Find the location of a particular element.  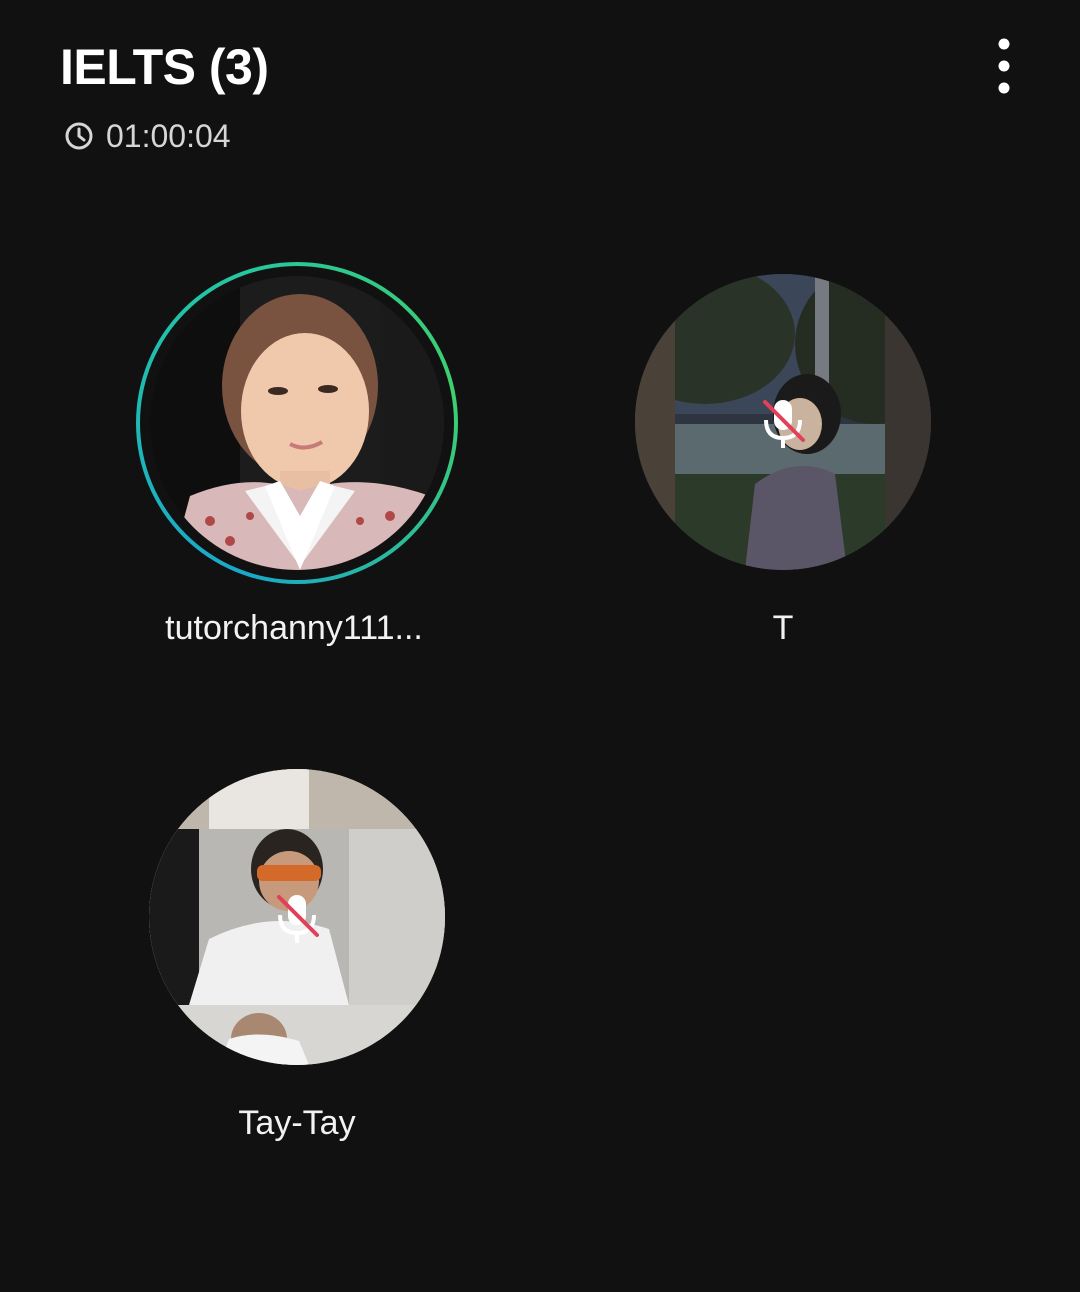

participant-name: T is located at coordinates (783, 628).